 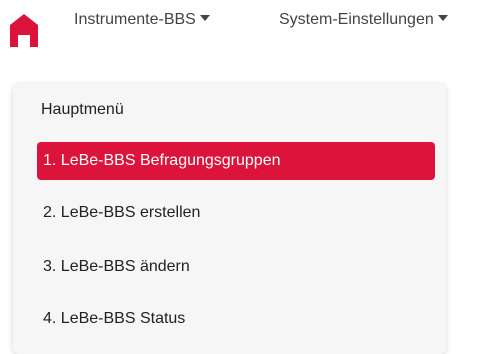 I want to click on home-icon, so click(x=24, y=30).